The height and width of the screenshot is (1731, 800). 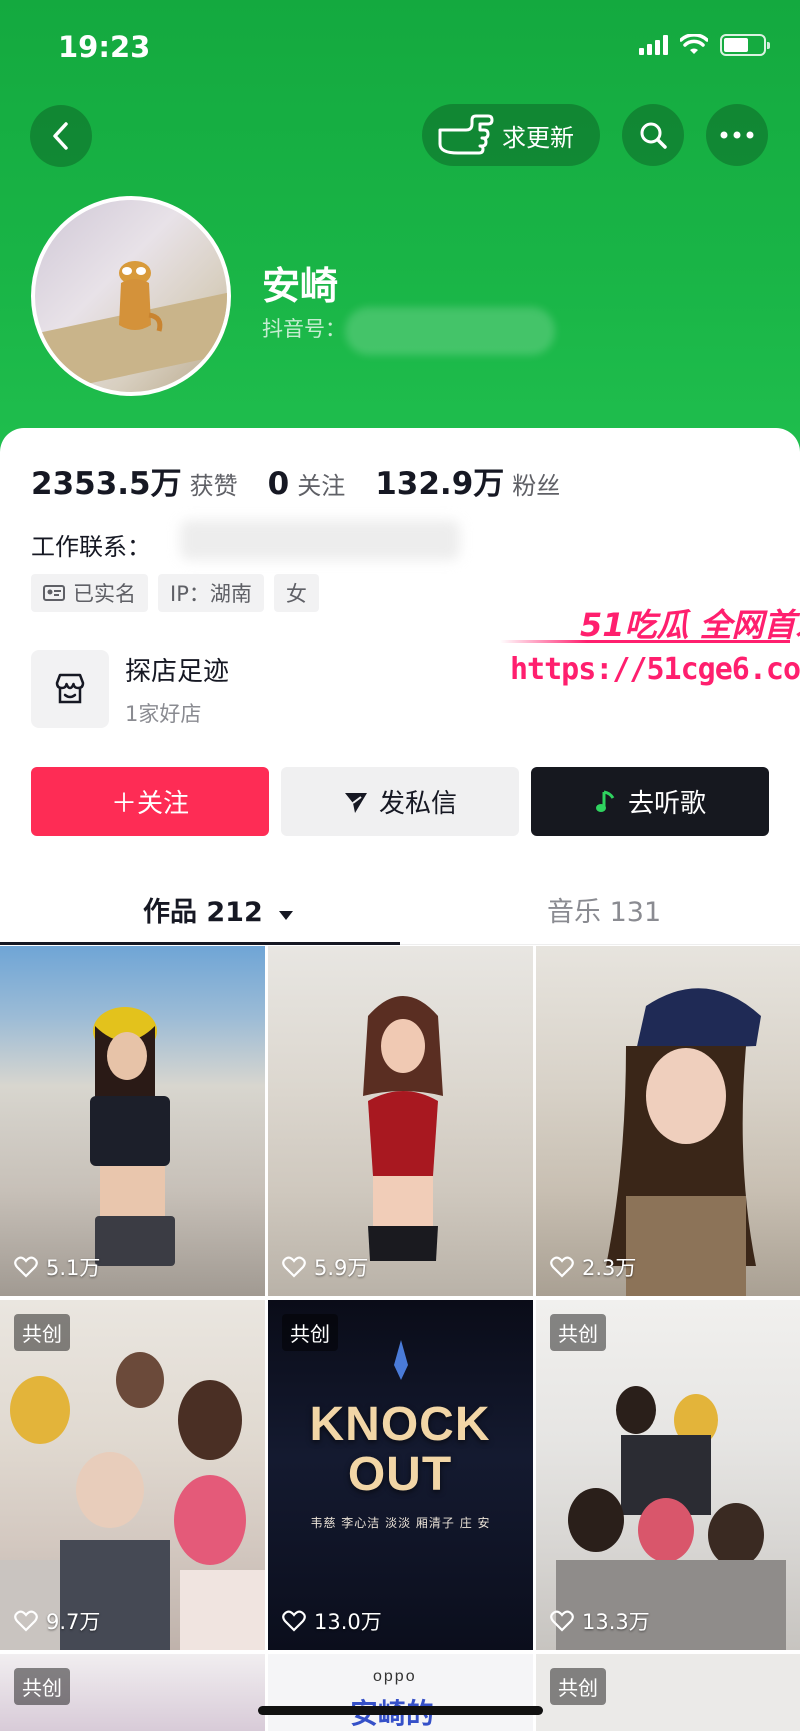 I want to click on listen-music-label: 去听歌, so click(x=666, y=804).